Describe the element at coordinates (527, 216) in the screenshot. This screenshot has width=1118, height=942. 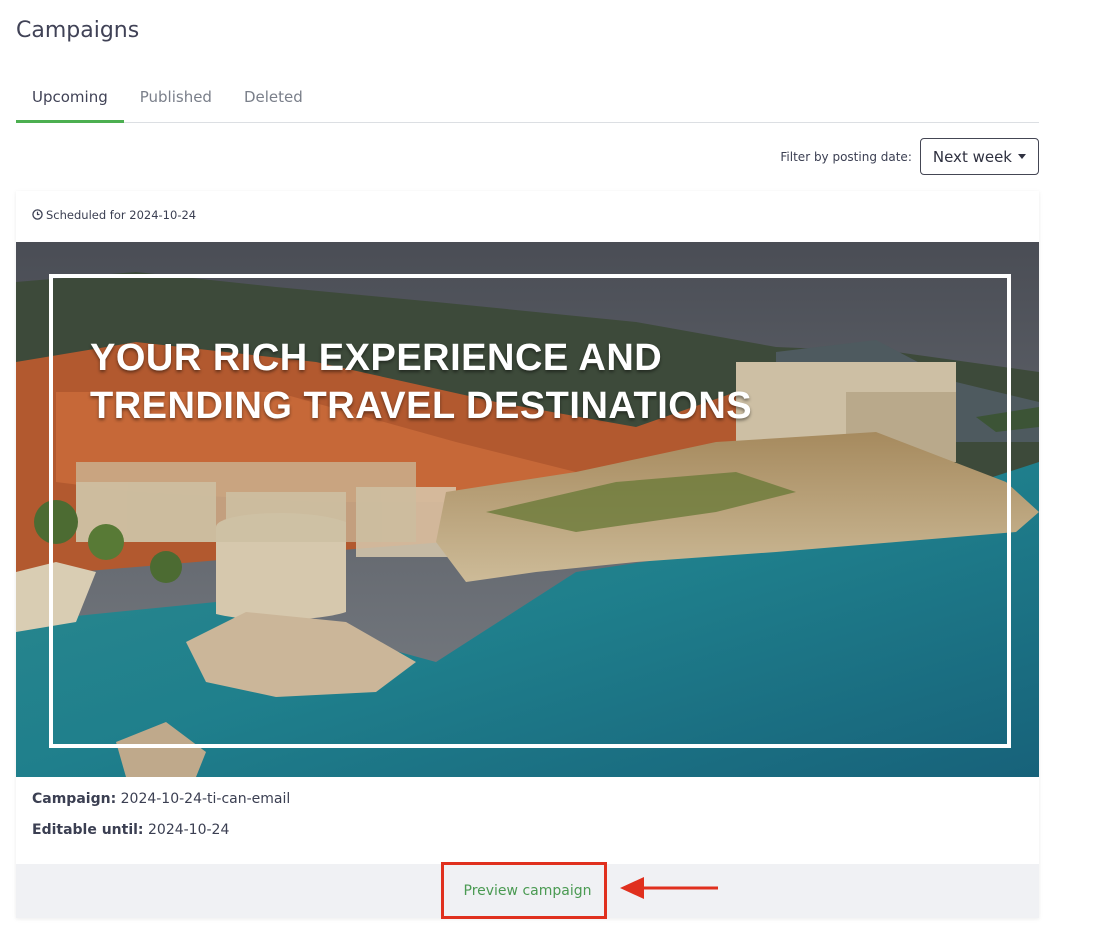
I see `card-header: Scheduled for 2024-10-24` at that location.